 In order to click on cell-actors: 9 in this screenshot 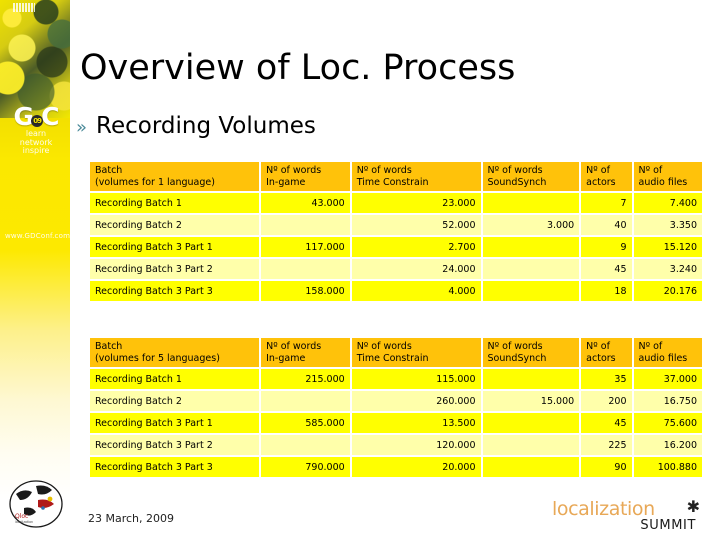, I will do `click(606, 247)`.